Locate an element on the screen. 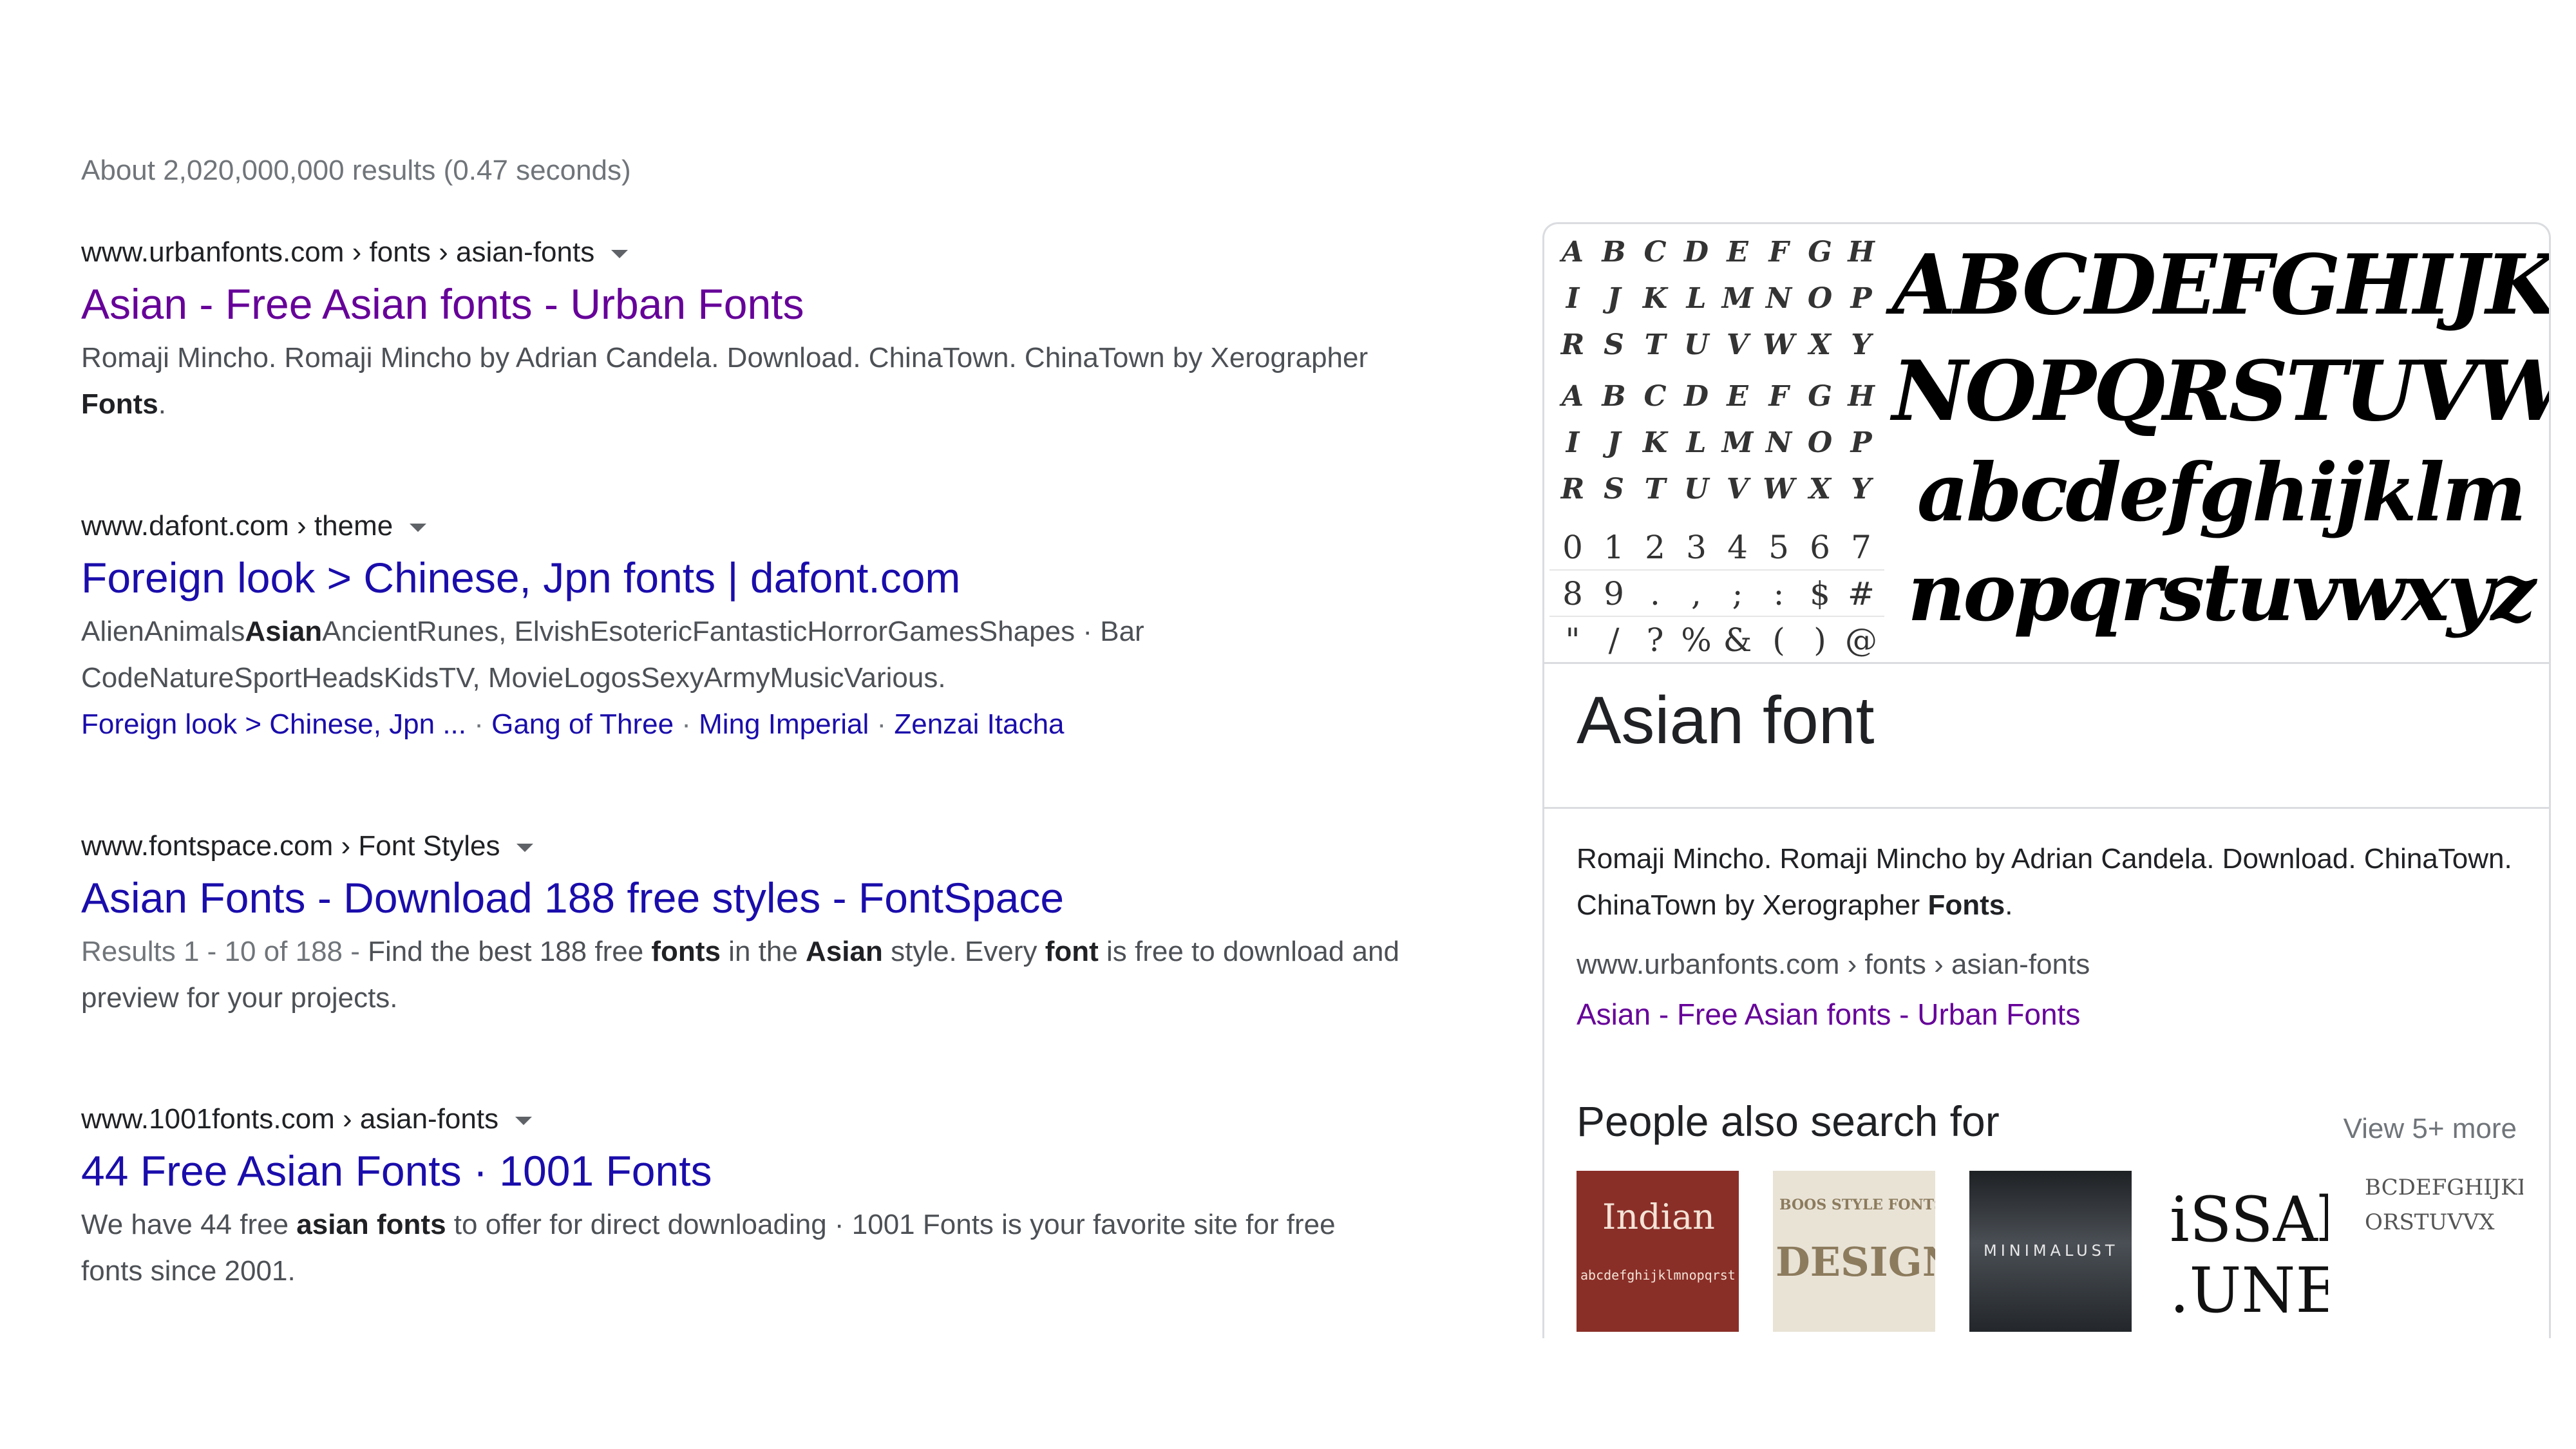 The width and height of the screenshot is (2576, 1449). thumbnail-label: abcdefghijklmnopqrst is located at coordinates (1658, 1275).